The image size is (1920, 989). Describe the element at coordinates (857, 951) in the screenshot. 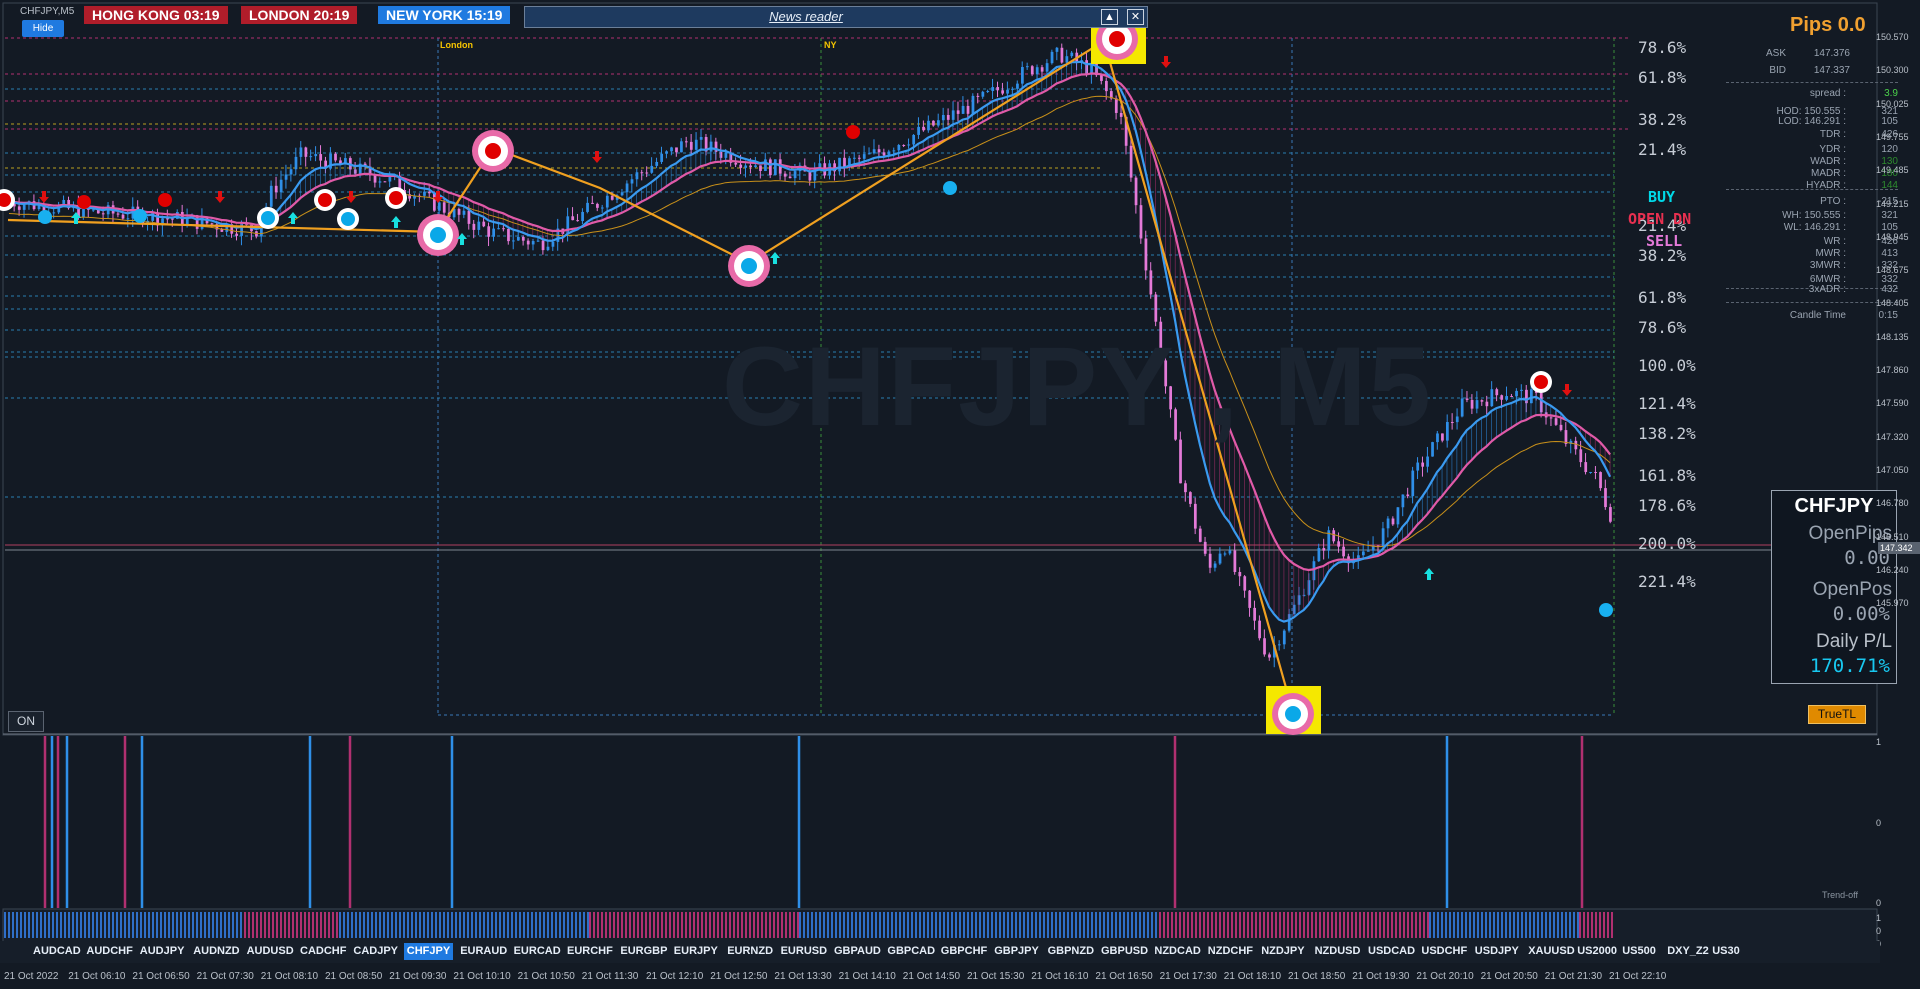

I see `symbol-tab: GBPAUD` at that location.